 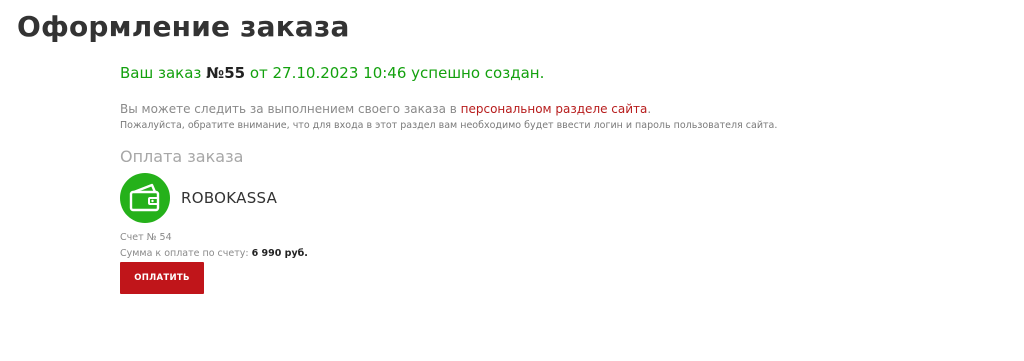 I want to click on payment-system-name: ROBOKASSA, so click(x=229, y=198).